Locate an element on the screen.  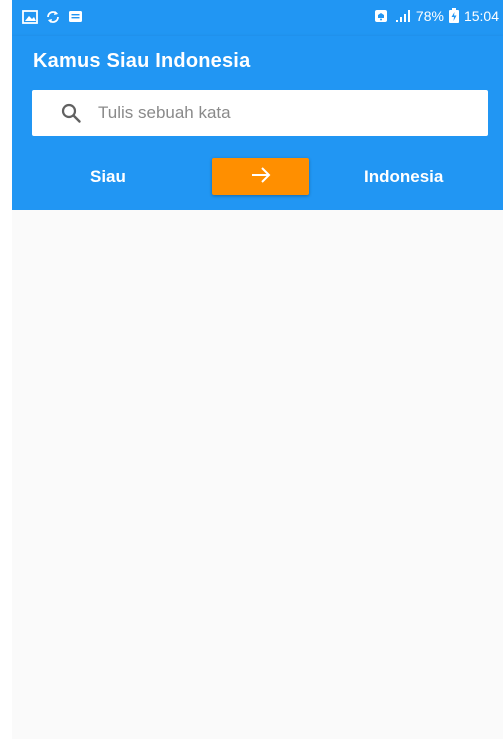
battery-icon is located at coordinates (454, 16).